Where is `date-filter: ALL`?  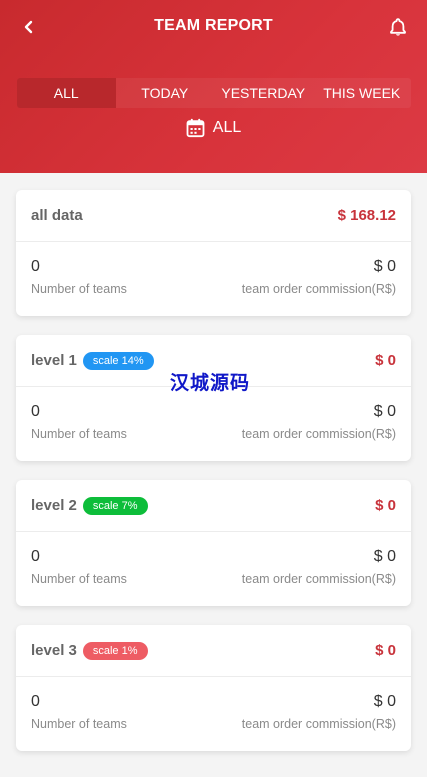
date-filter: ALL is located at coordinates (213, 128).